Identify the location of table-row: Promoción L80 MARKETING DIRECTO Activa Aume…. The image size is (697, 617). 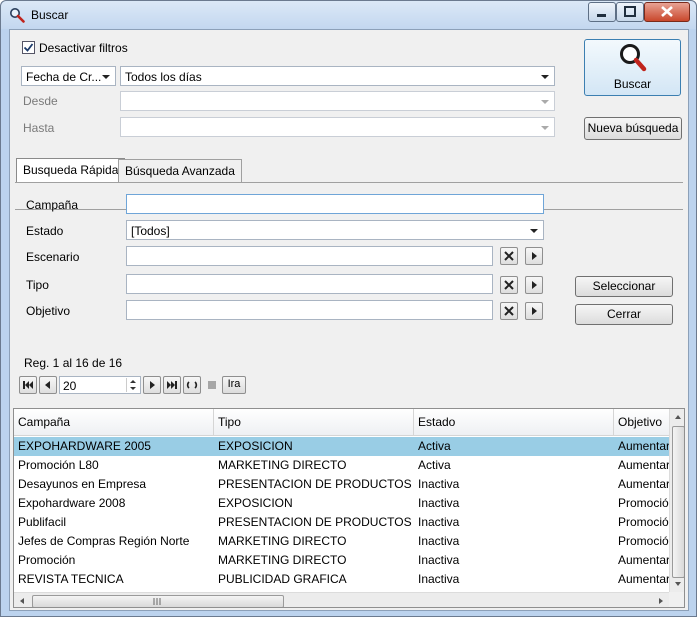
(344, 465).